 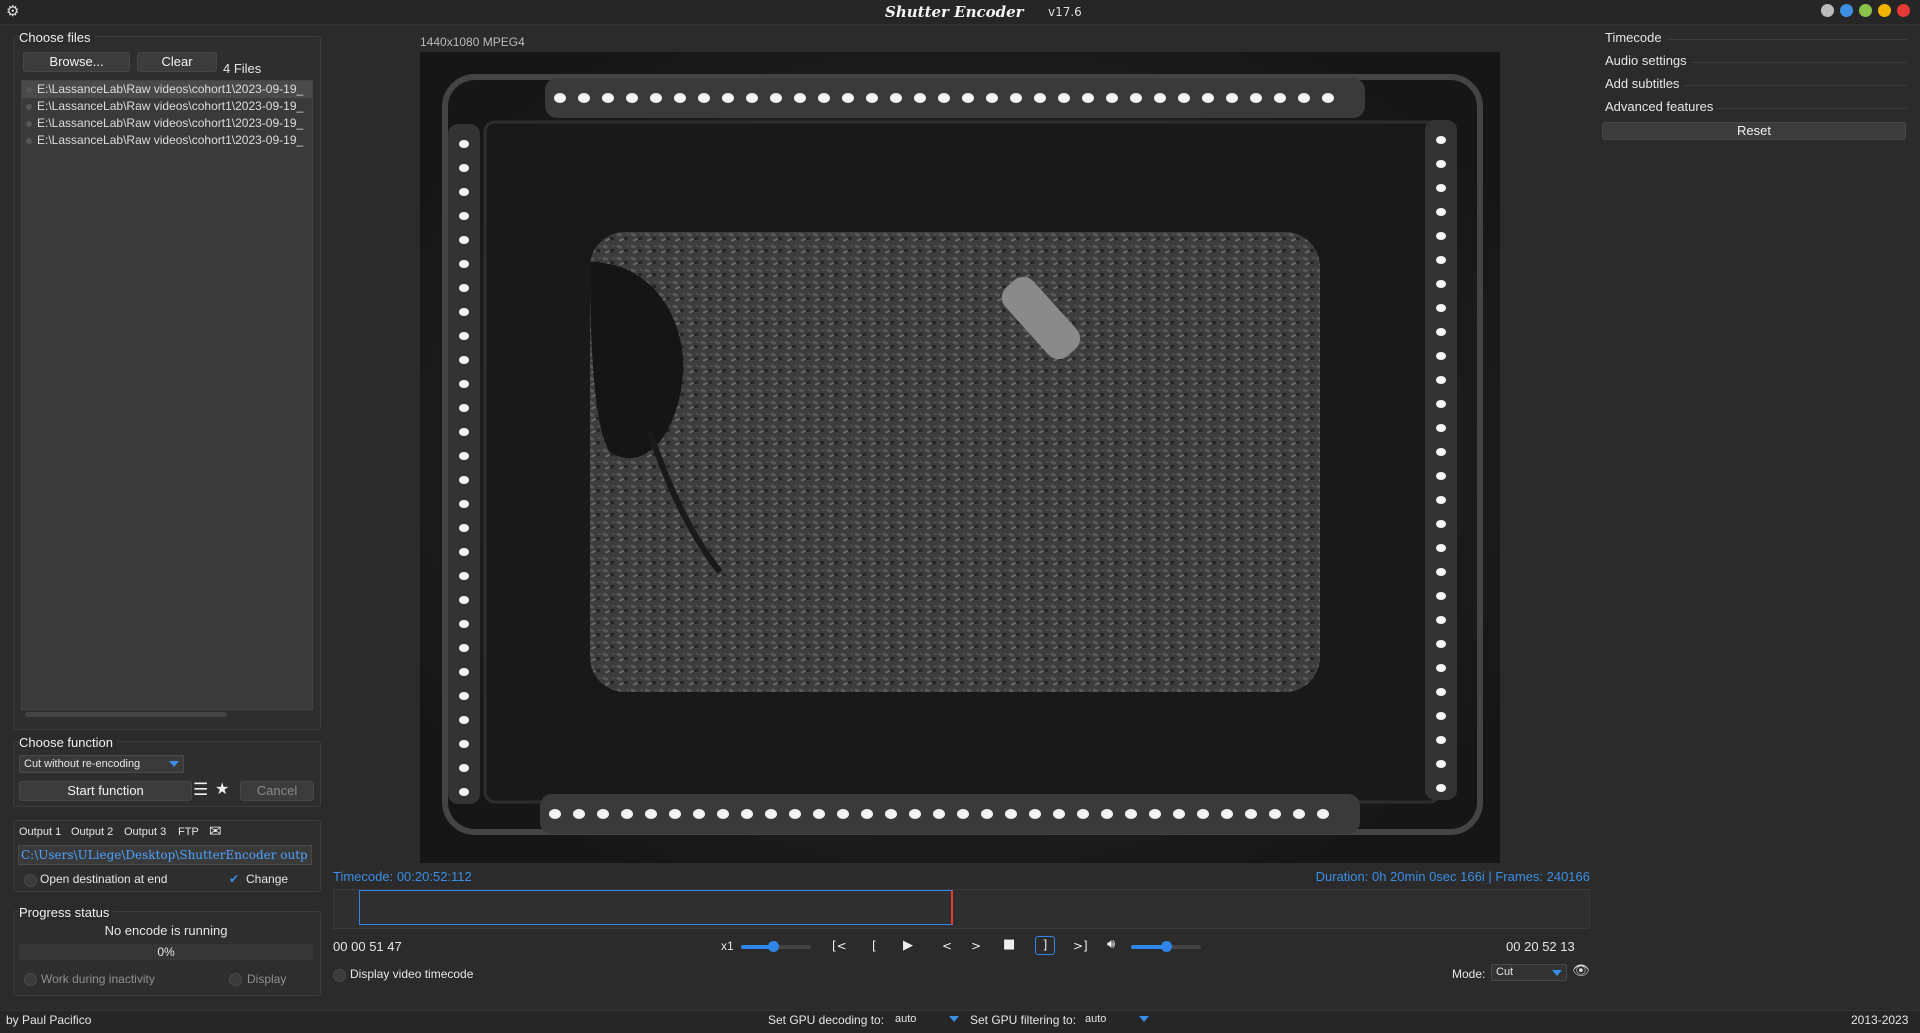 What do you see at coordinates (1080, 946) in the screenshot?
I see `go-to-end-icon: >]` at bounding box center [1080, 946].